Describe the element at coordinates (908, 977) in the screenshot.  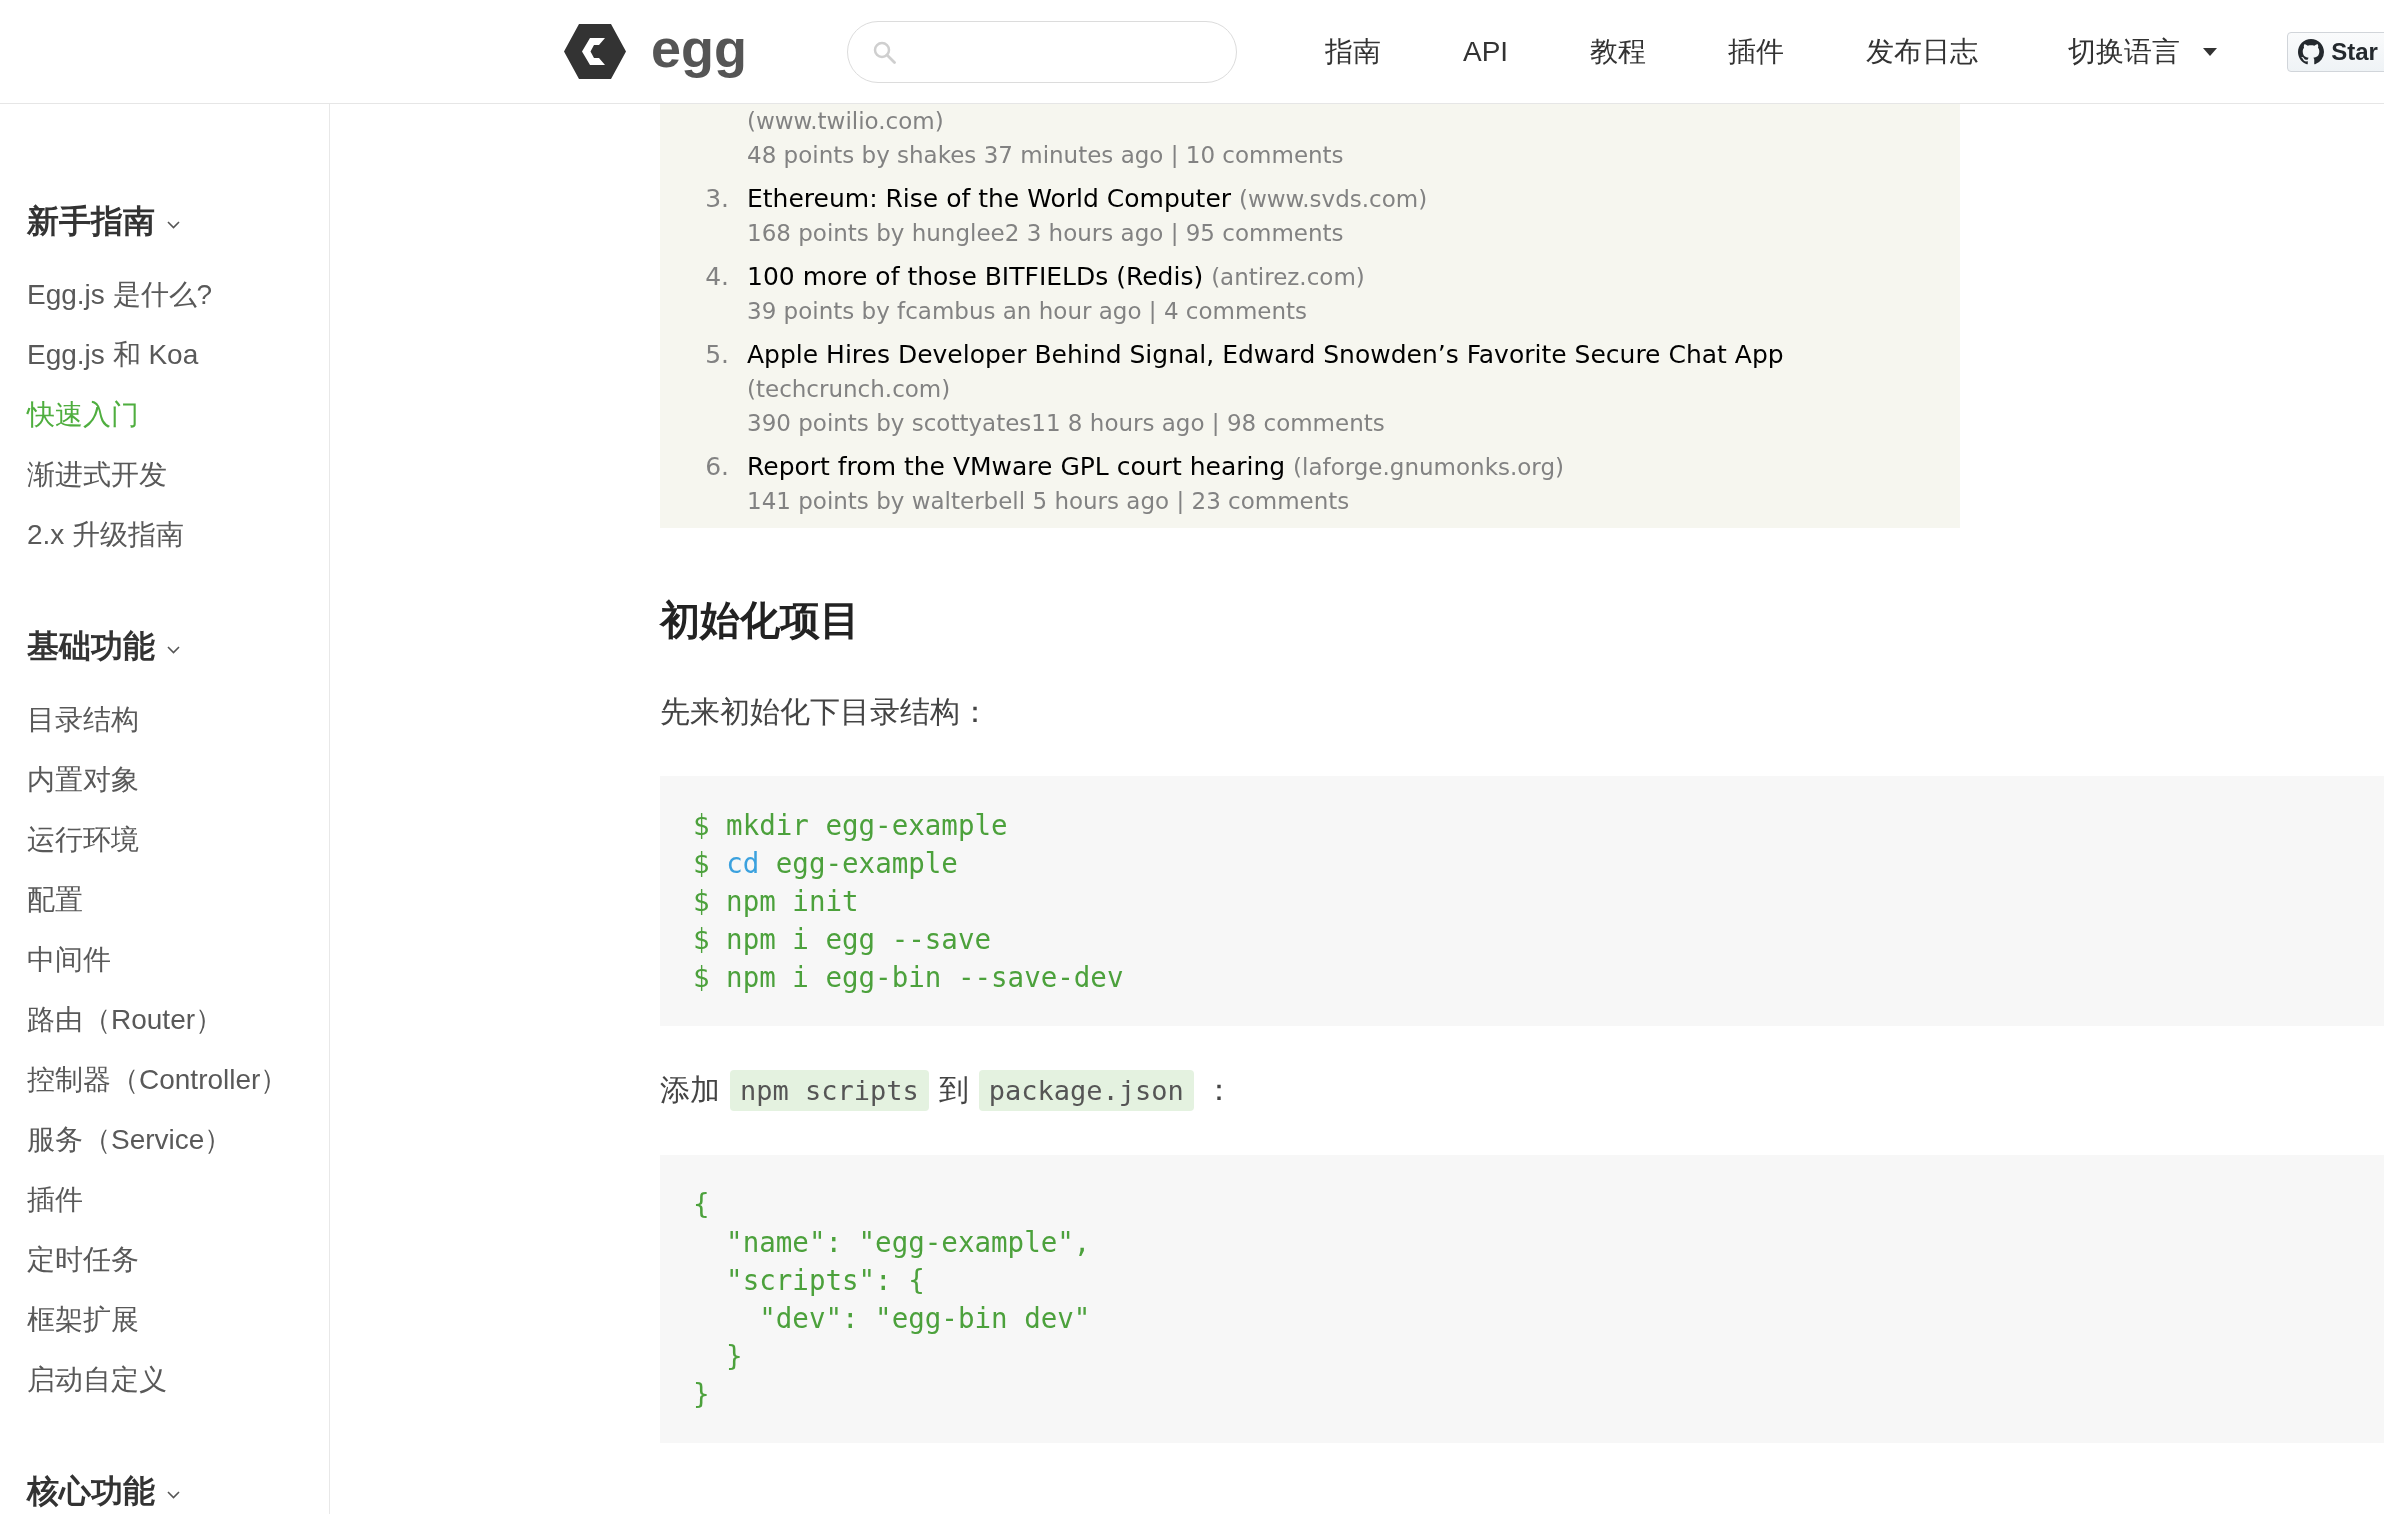
I see `code-line: $ npm i egg-bin --save-dev` at that location.